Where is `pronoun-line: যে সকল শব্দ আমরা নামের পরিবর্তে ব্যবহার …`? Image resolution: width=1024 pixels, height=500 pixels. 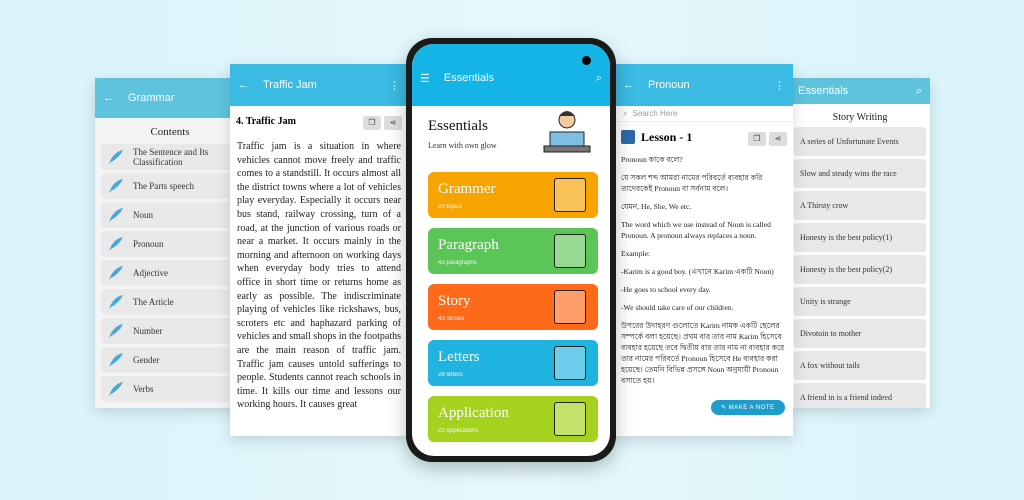
pronoun-line: যে সকল শব্দ আমরা নামের পরিবর্তে ব্যবহার … is located at coordinates (692, 183).